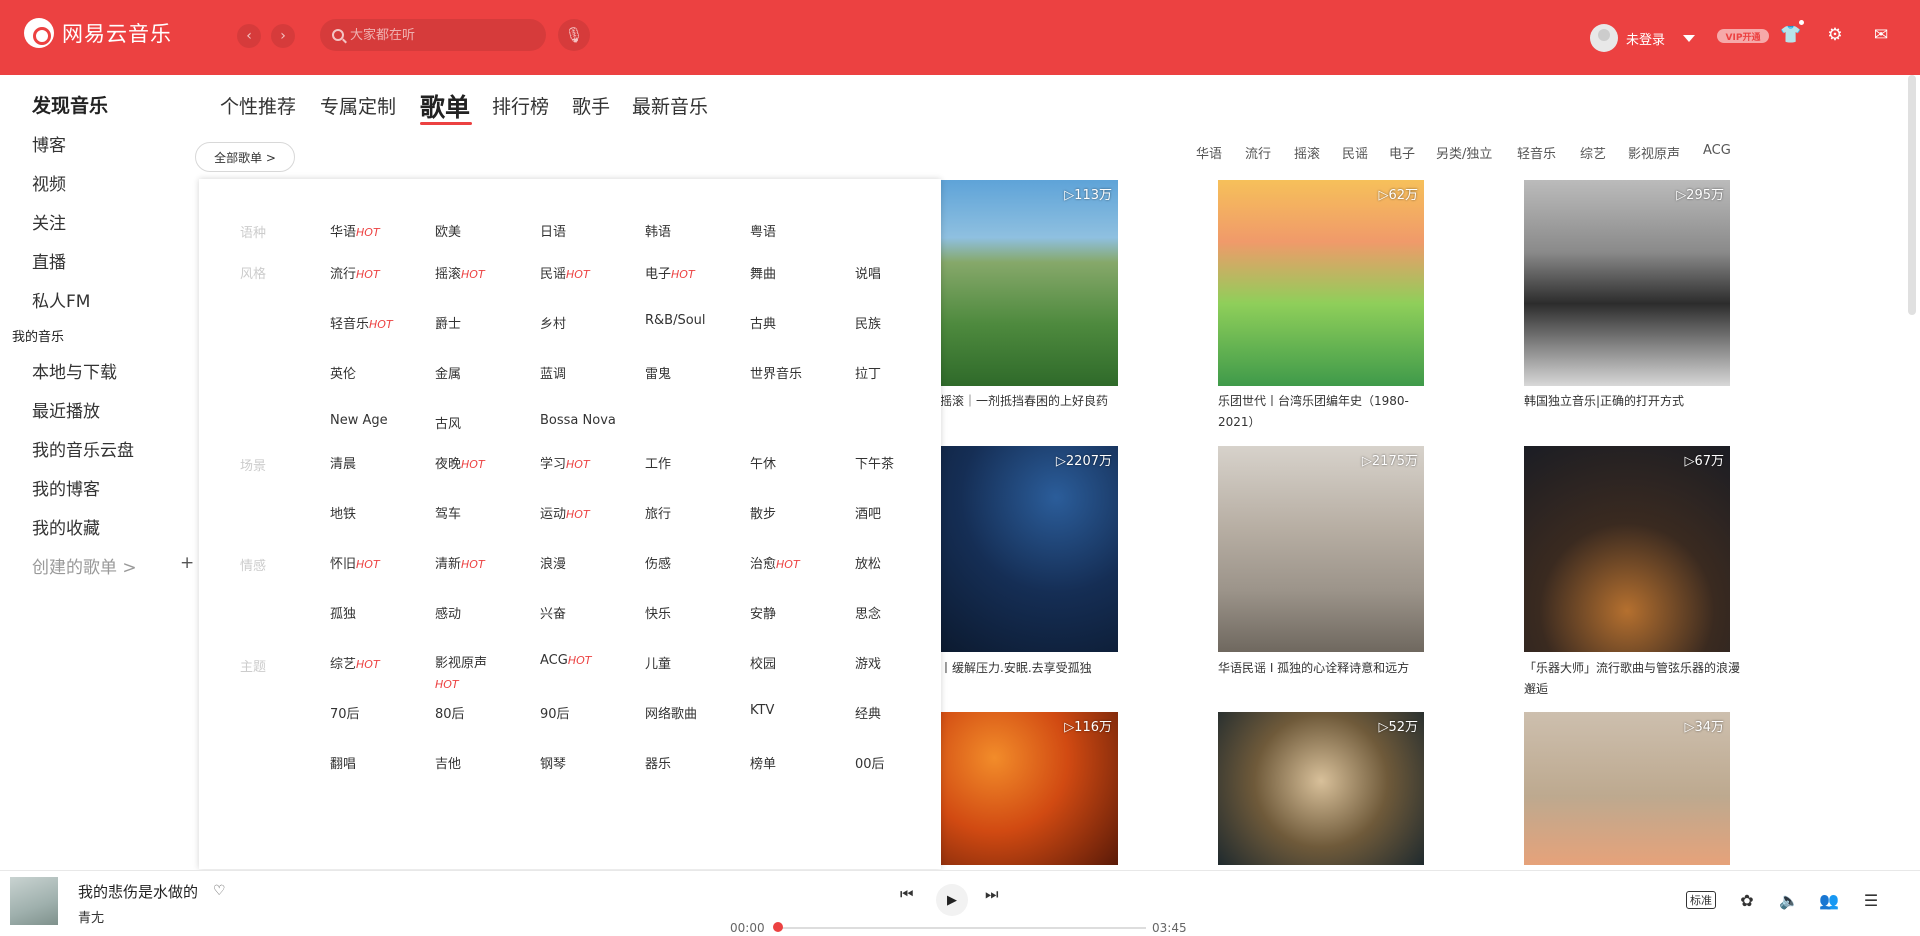  What do you see at coordinates (358, 105) in the screenshot?
I see `tab-custom: 专属定制` at bounding box center [358, 105].